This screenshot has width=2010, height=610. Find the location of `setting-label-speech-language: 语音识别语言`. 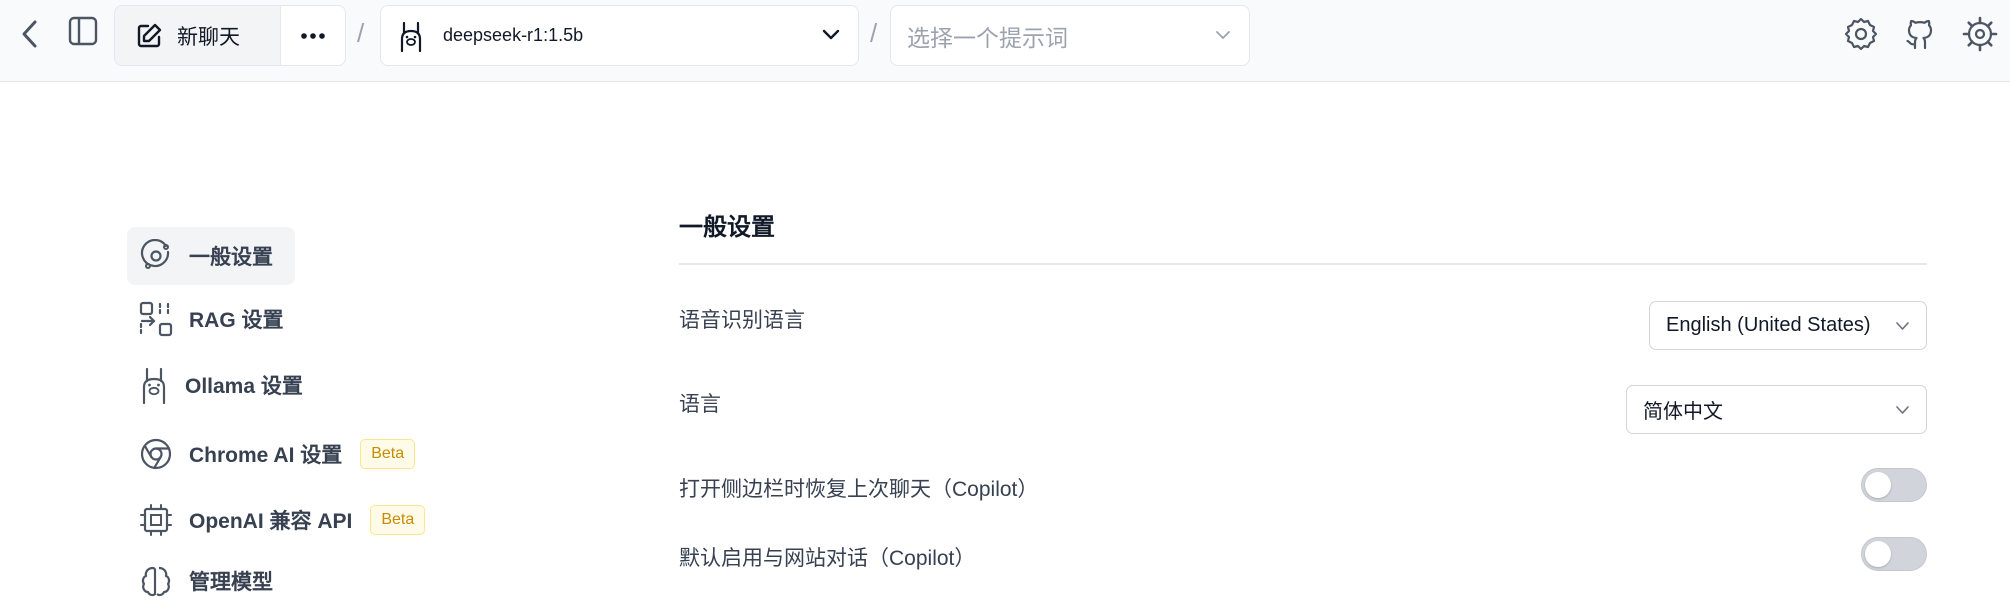

setting-label-speech-language: 语音识别语言 is located at coordinates (742, 320).